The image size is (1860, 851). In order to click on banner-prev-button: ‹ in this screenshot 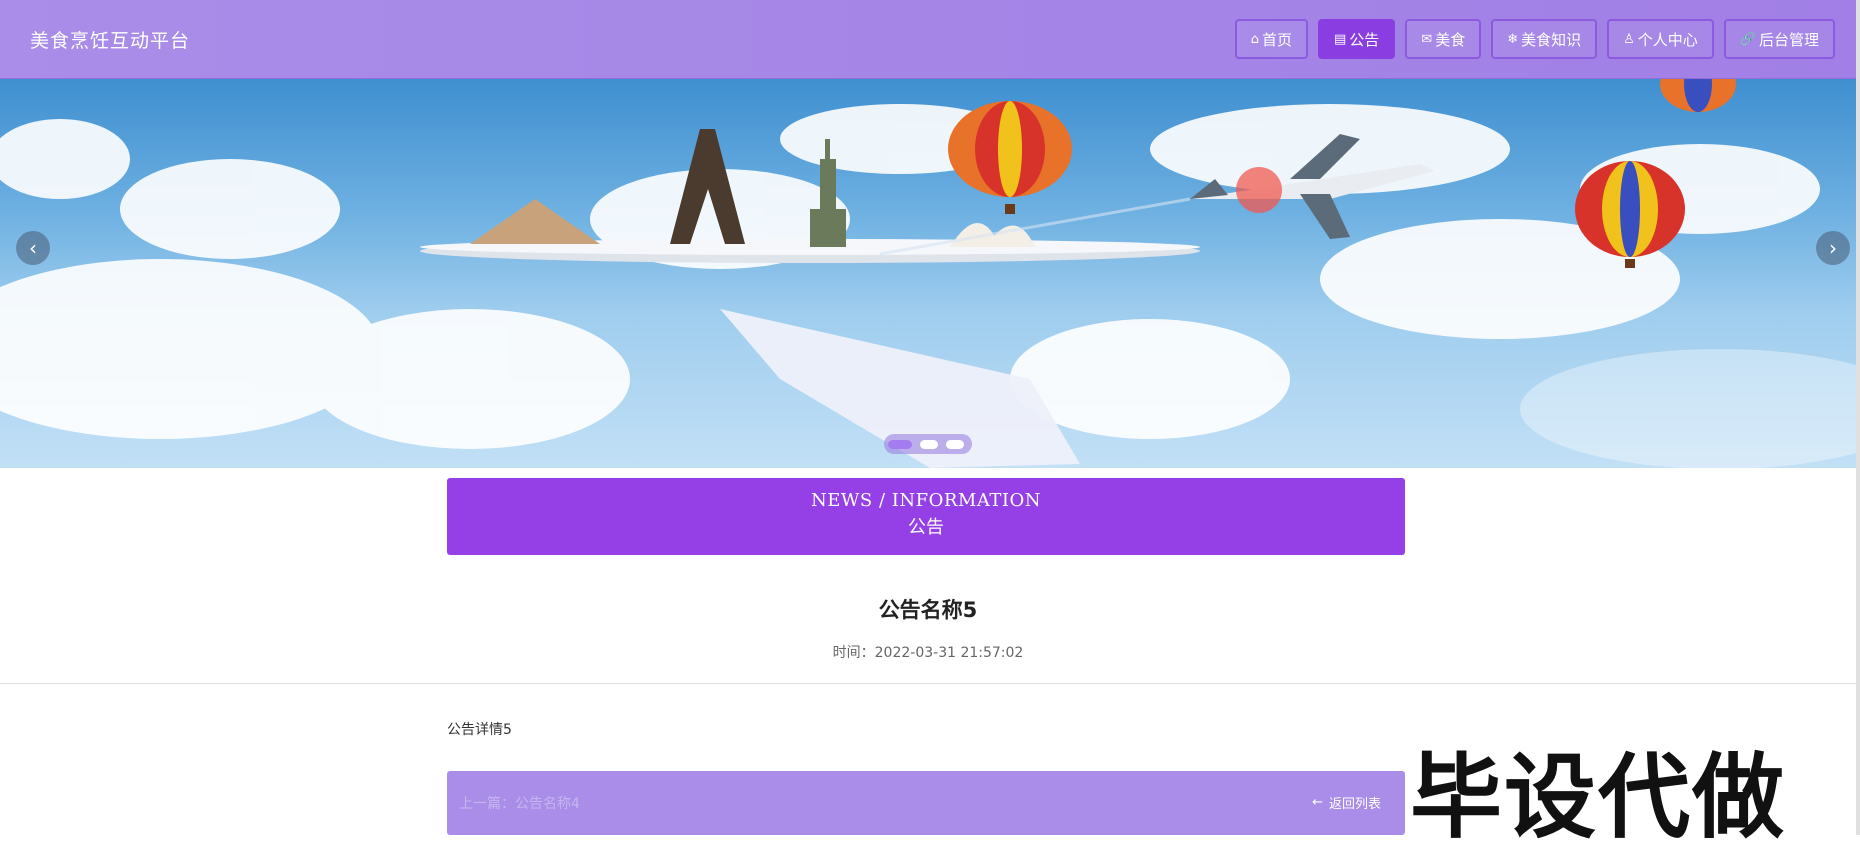, I will do `click(33, 248)`.